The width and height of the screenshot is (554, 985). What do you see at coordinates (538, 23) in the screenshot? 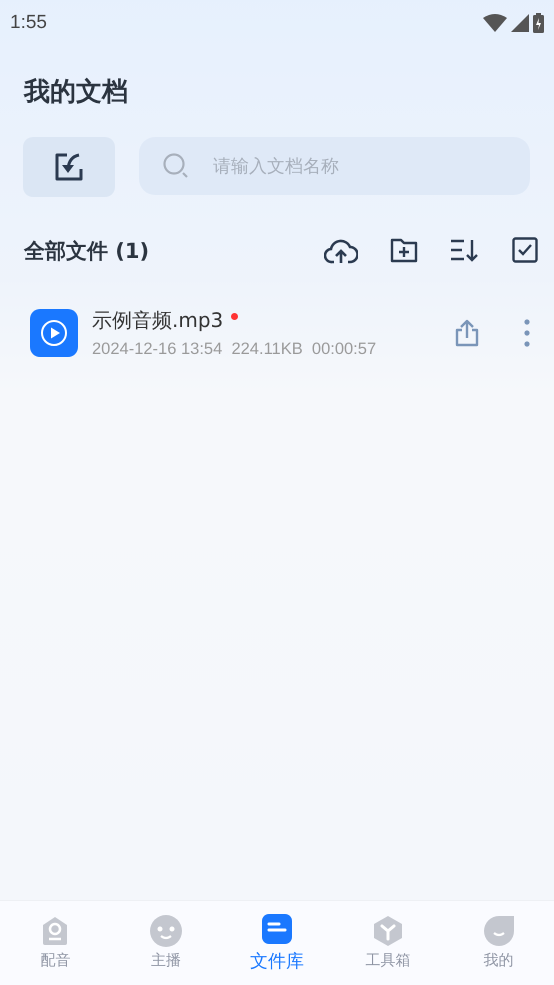
I see `battery-icon` at bounding box center [538, 23].